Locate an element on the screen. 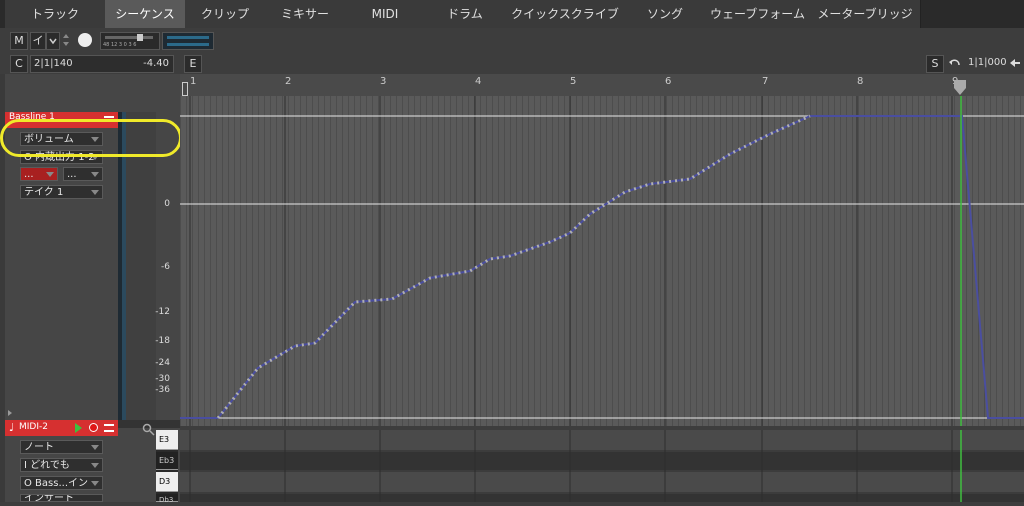 Image resolution: width=1024 pixels, height=506 pixels. bar-number: 7 is located at coordinates (765, 81).